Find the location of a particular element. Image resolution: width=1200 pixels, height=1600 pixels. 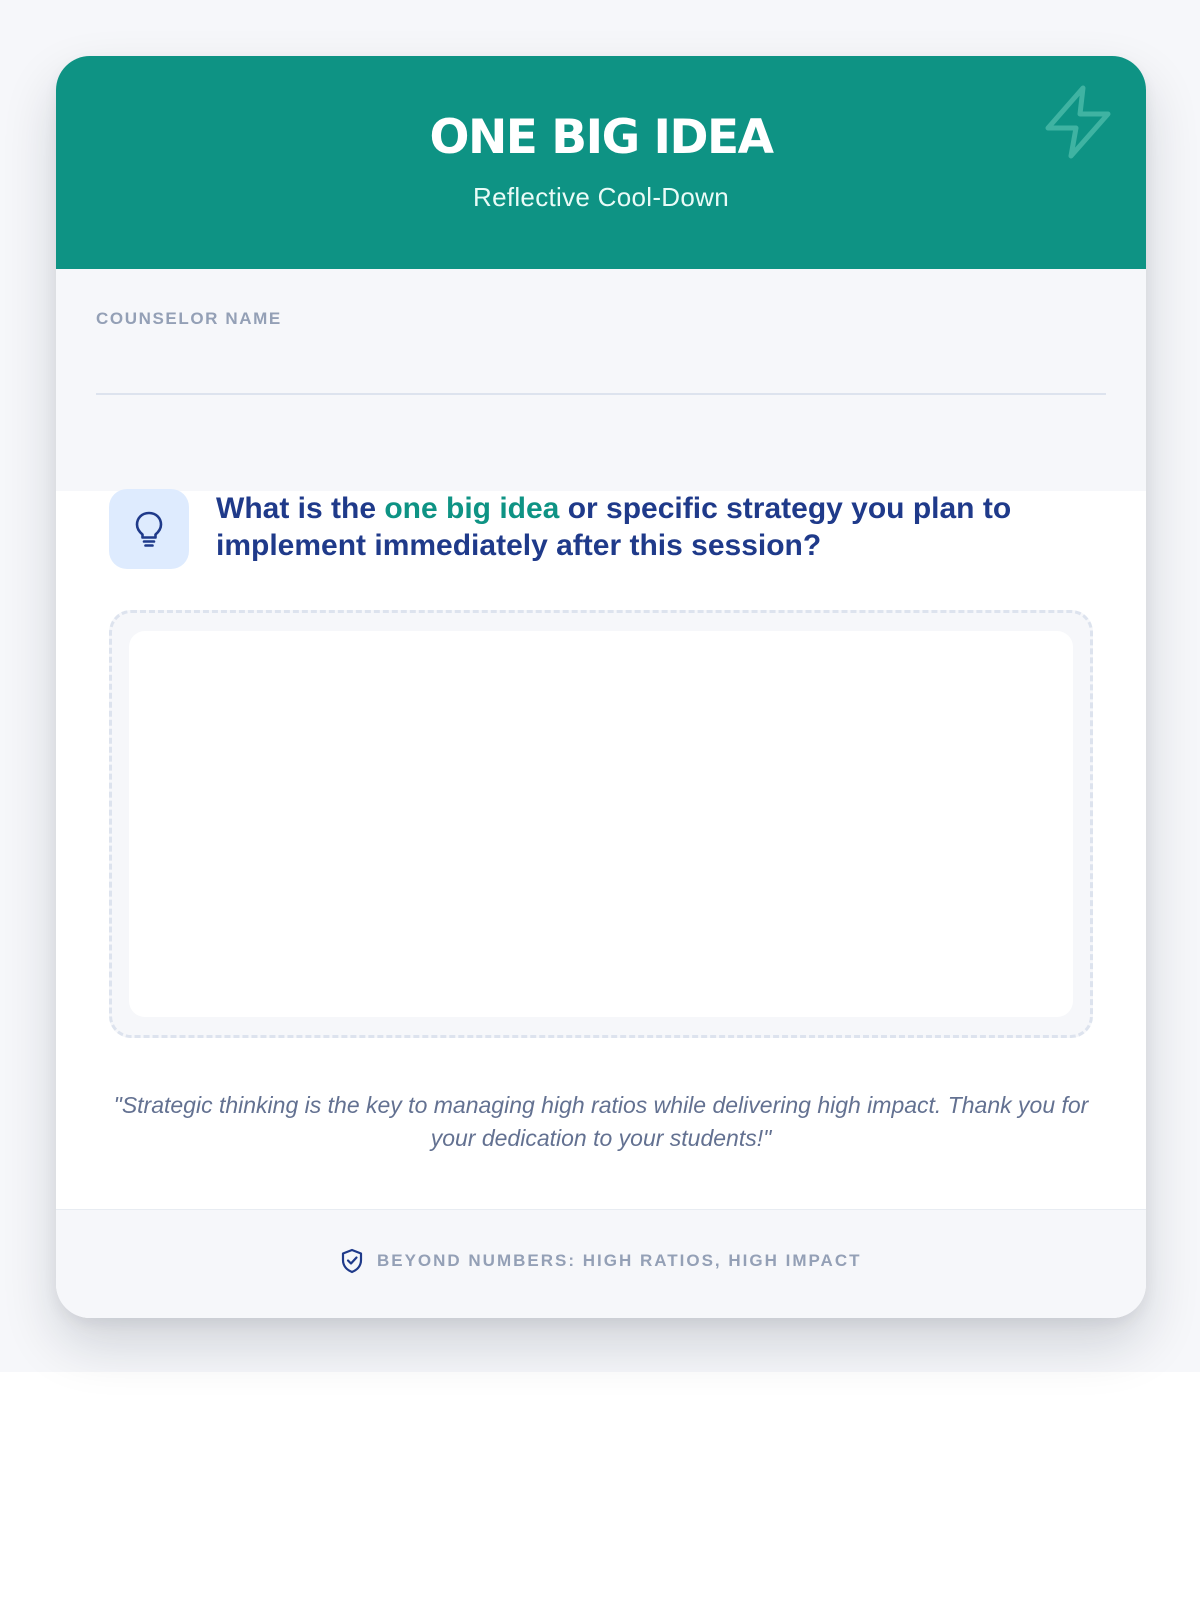

question-icon-tile is located at coordinates (149, 529).